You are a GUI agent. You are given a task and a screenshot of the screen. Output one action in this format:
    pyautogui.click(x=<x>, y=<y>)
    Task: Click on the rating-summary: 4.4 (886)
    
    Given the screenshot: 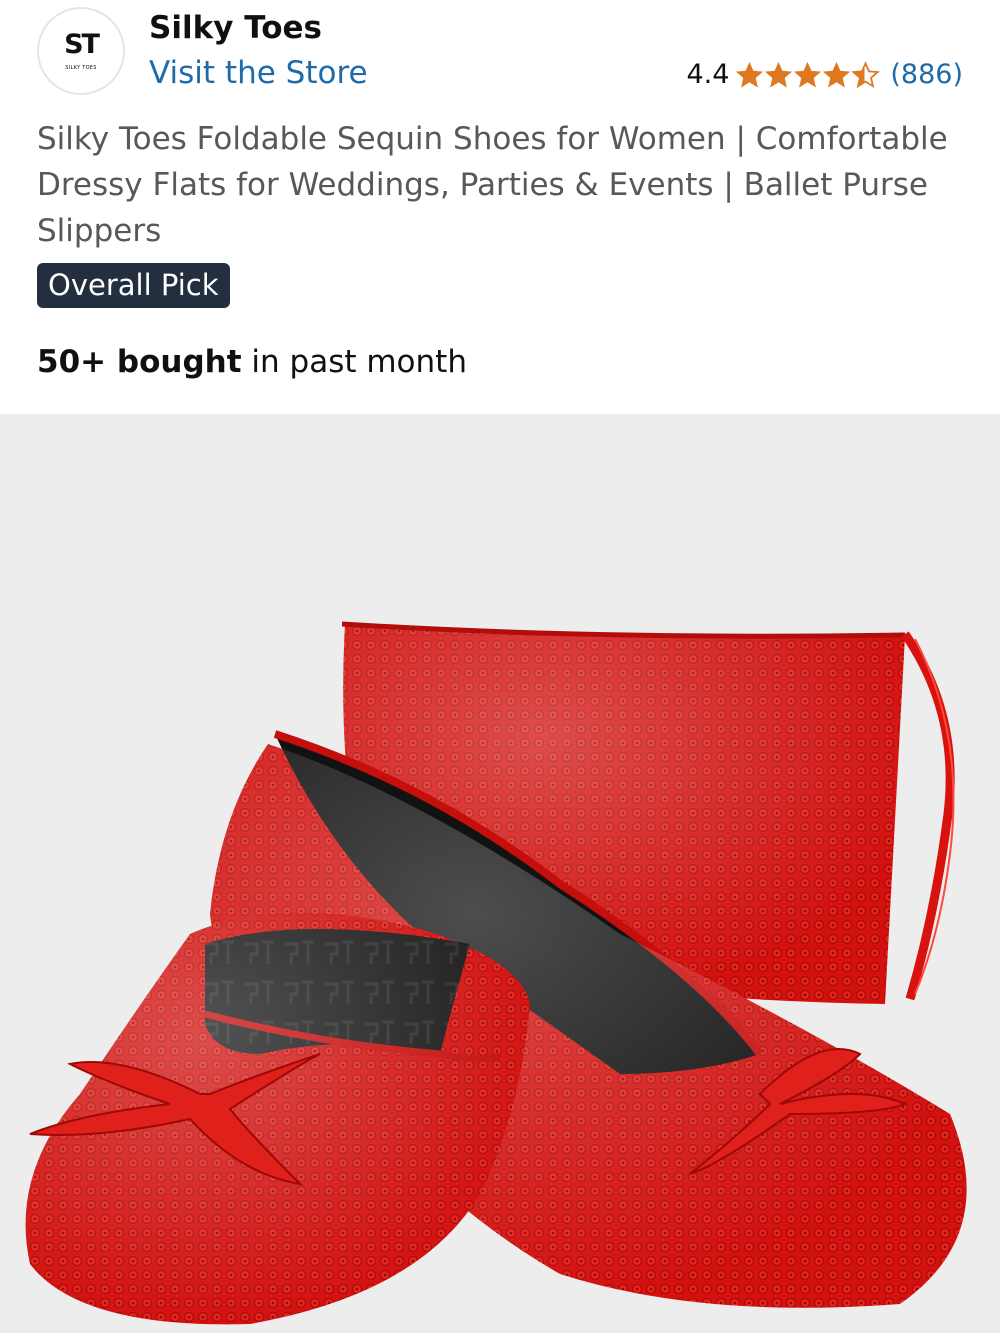 What is the action you would take?
    pyautogui.click(x=824, y=75)
    